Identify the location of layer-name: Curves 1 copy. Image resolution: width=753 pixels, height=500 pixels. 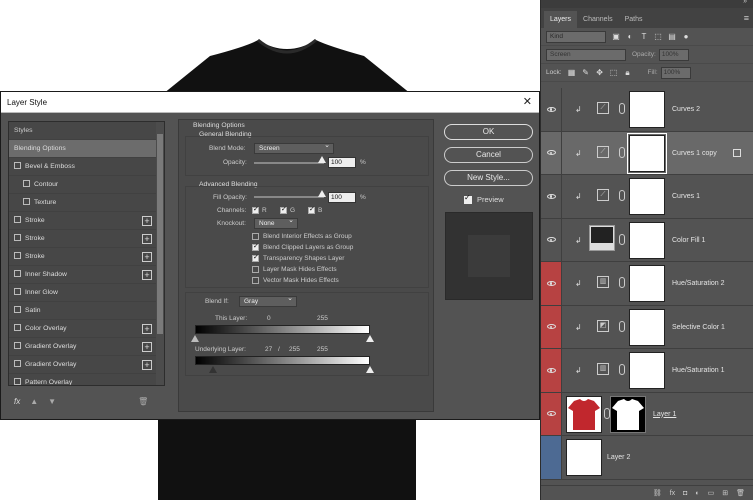
(694, 153).